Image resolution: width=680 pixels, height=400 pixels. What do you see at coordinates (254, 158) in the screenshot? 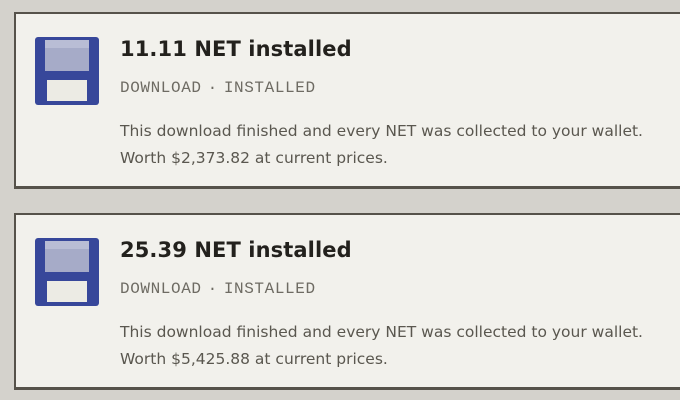
I see `message-line: Worth $2,373.82 at current prices.` at bounding box center [254, 158].